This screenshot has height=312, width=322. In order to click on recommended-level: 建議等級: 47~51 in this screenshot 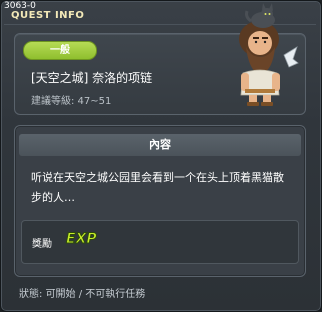, I will do `click(71, 101)`.